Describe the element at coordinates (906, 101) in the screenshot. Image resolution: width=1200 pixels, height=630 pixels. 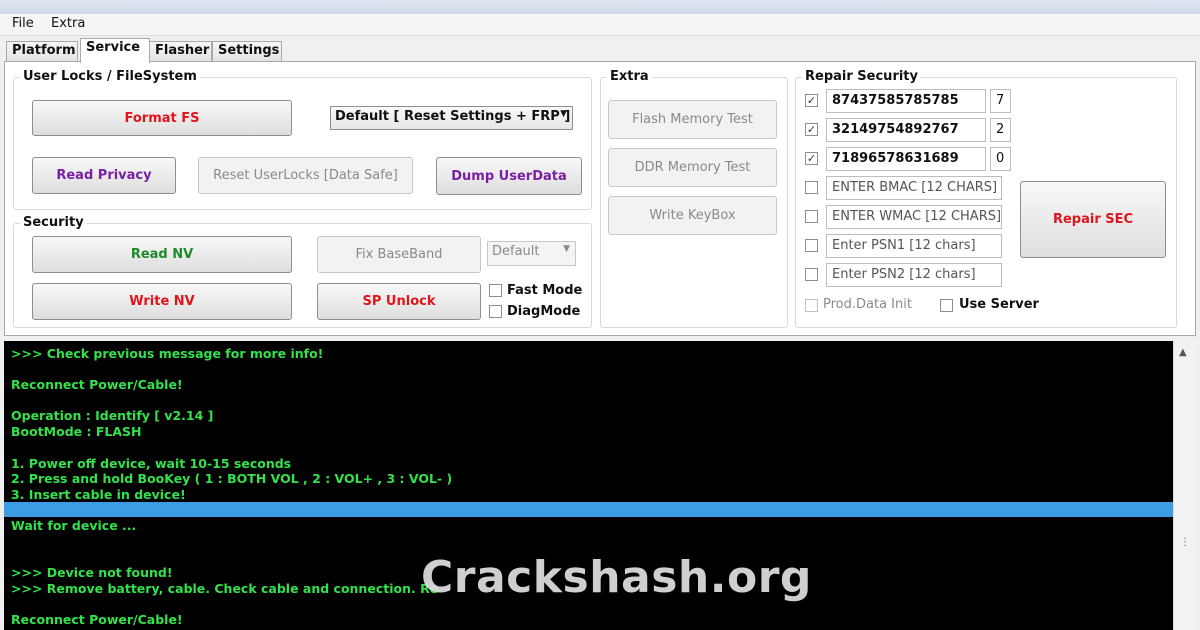
I see `imei-1-field: 87437585785785` at that location.